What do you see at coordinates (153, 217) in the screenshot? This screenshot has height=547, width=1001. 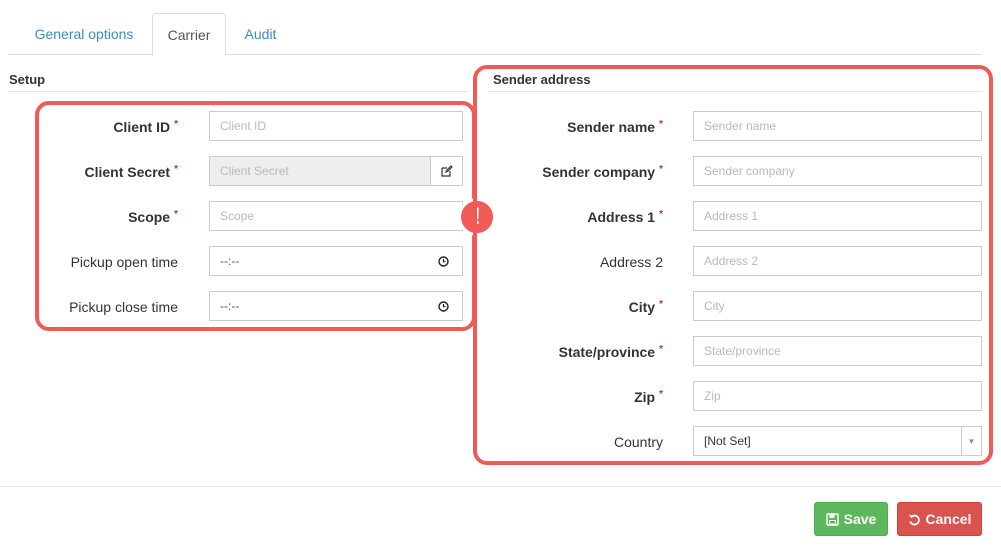 I see `scope-label: Scope *` at bounding box center [153, 217].